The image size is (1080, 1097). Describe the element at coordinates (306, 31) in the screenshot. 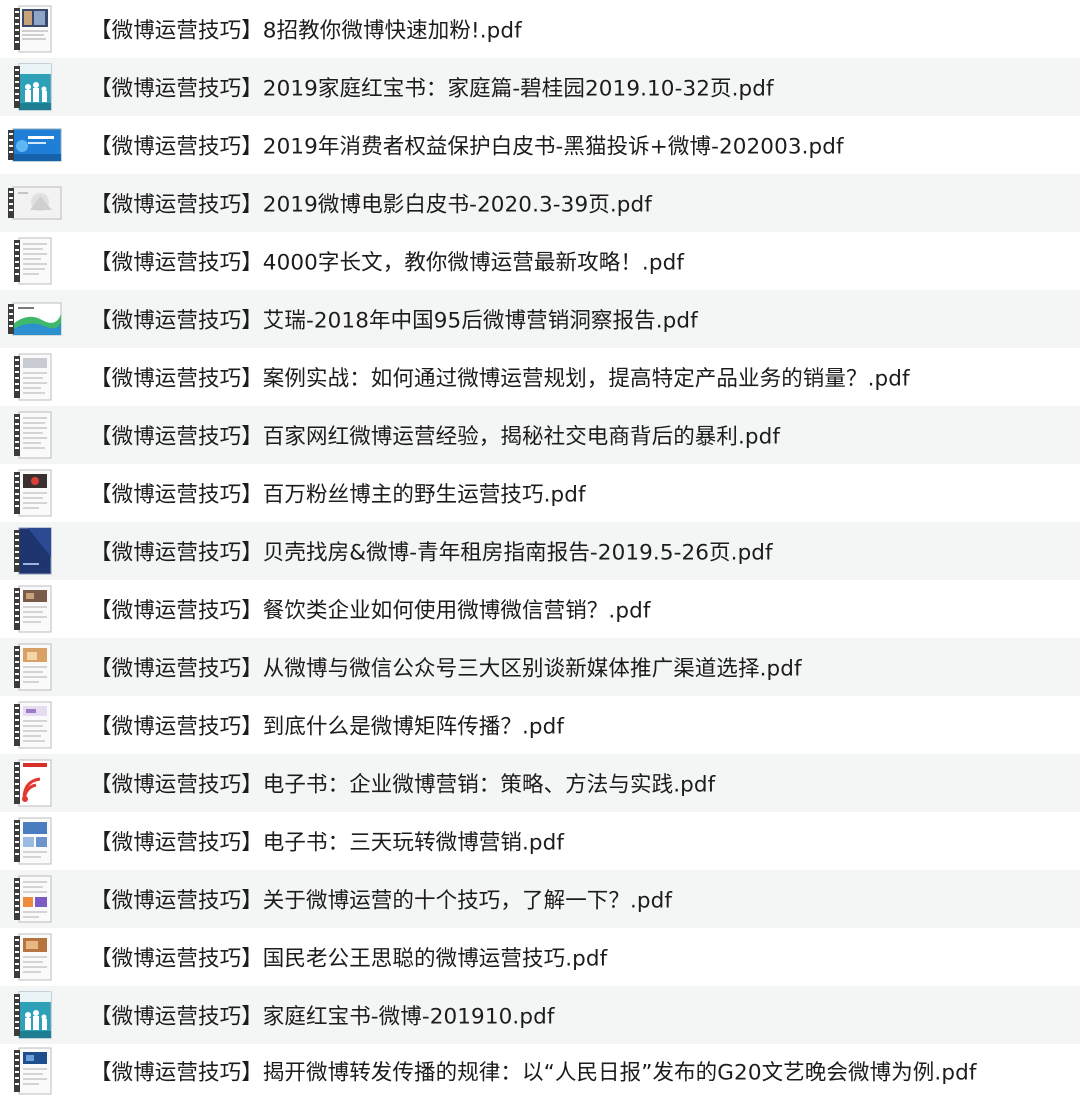

I see `file-name: 【微博运营技巧】8招教你微博快速加粉!.pdf` at that location.